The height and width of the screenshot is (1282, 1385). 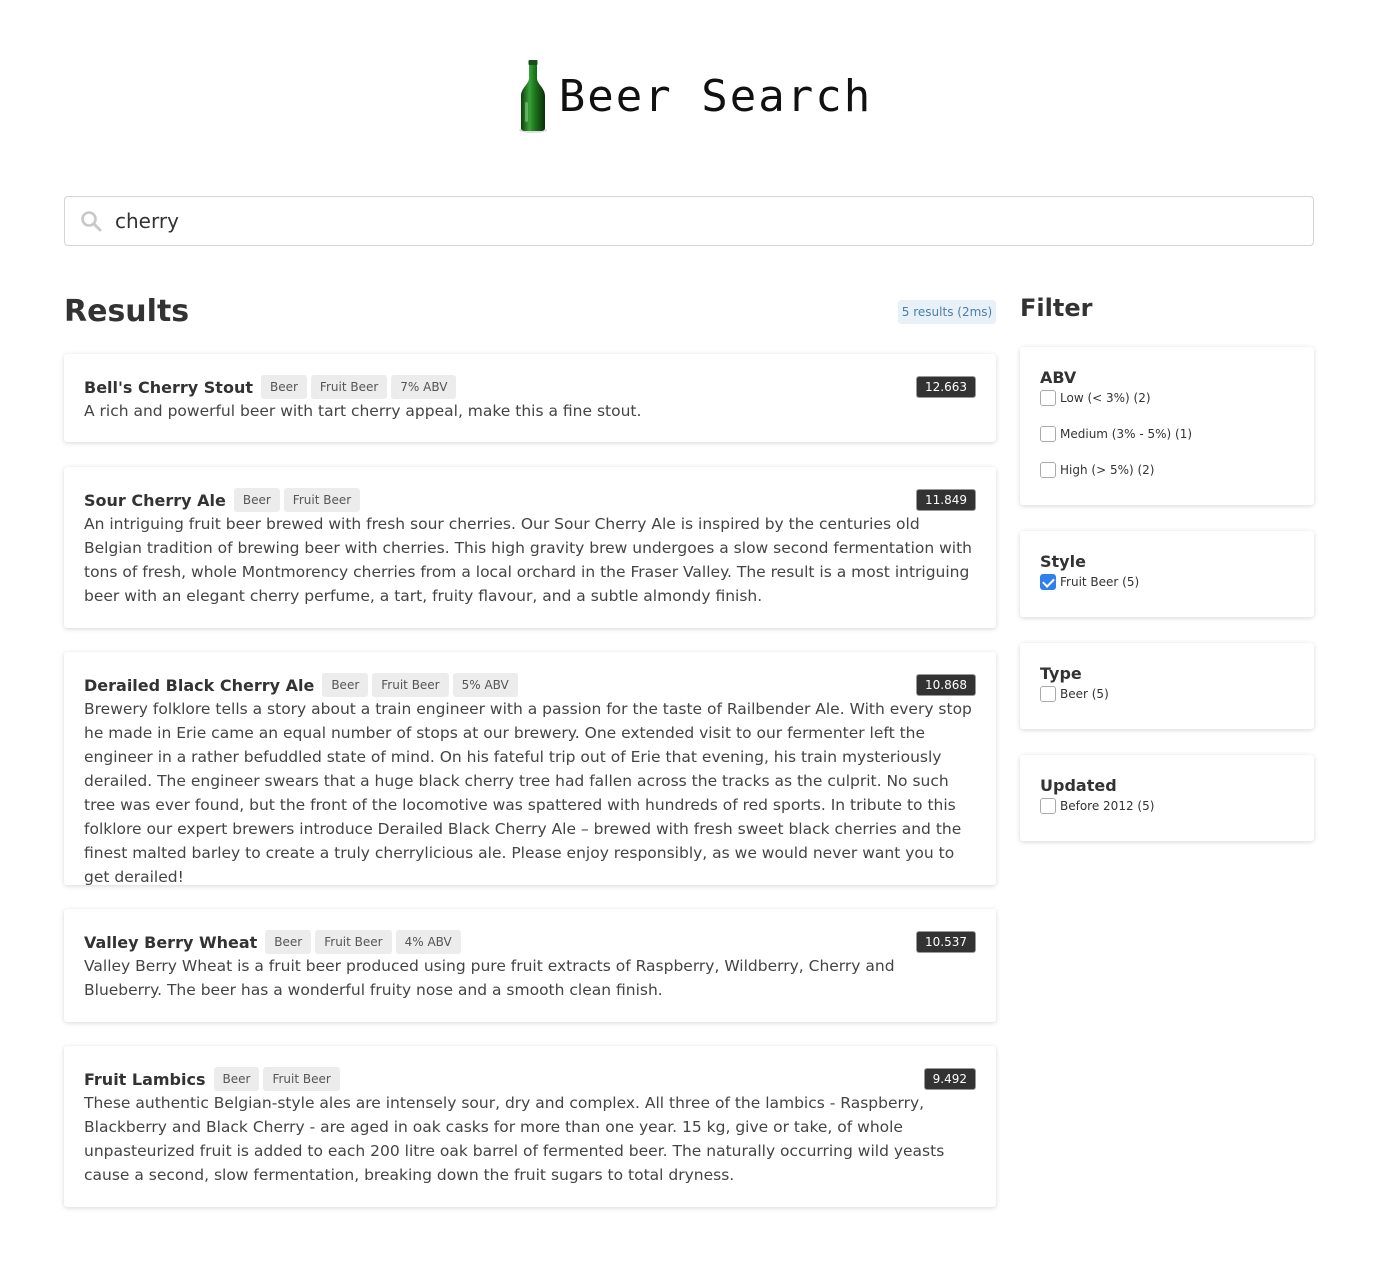 What do you see at coordinates (946, 387) in the screenshot?
I see `score-badge: 12.663` at bounding box center [946, 387].